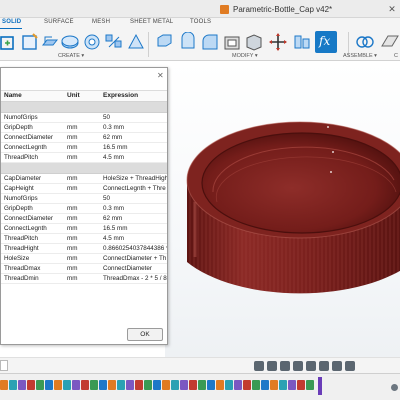 Image resolution: width=400 pixels, height=400 pixels. What do you see at coordinates (151, 22) in the screenshot?
I see `tab-sheet-metal: SHEET METAL` at bounding box center [151, 22].